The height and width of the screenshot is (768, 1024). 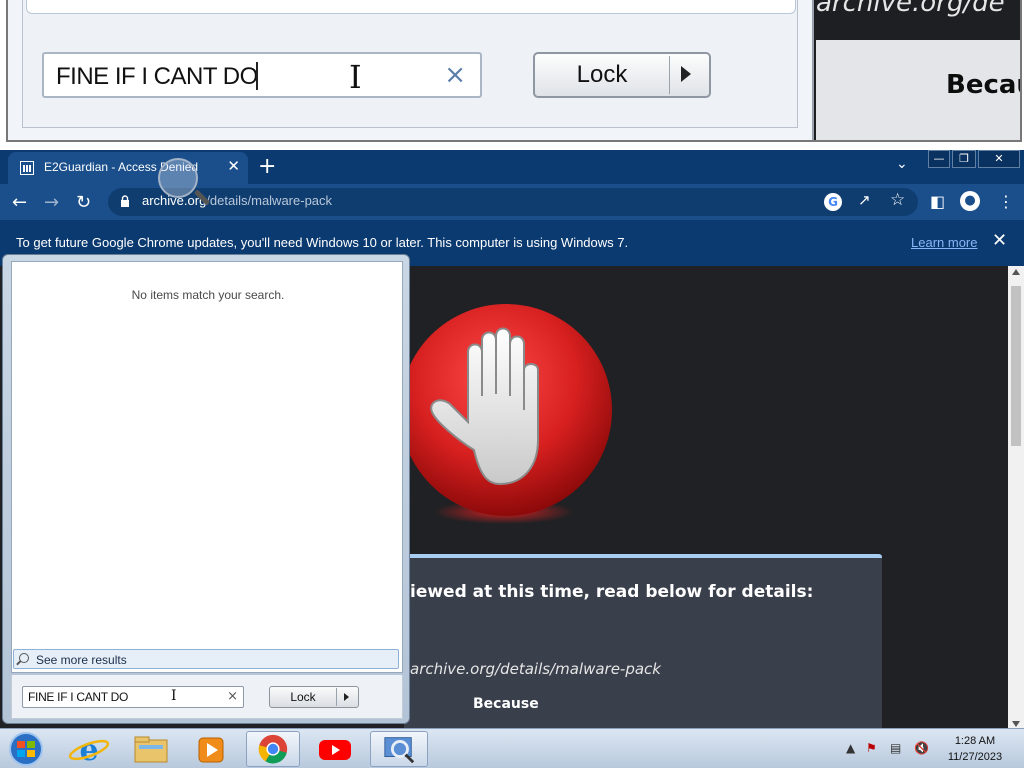 What do you see at coordinates (999, 240) in the screenshot?
I see `infobar-close-icon: ✕` at bounding box center [999, 240].